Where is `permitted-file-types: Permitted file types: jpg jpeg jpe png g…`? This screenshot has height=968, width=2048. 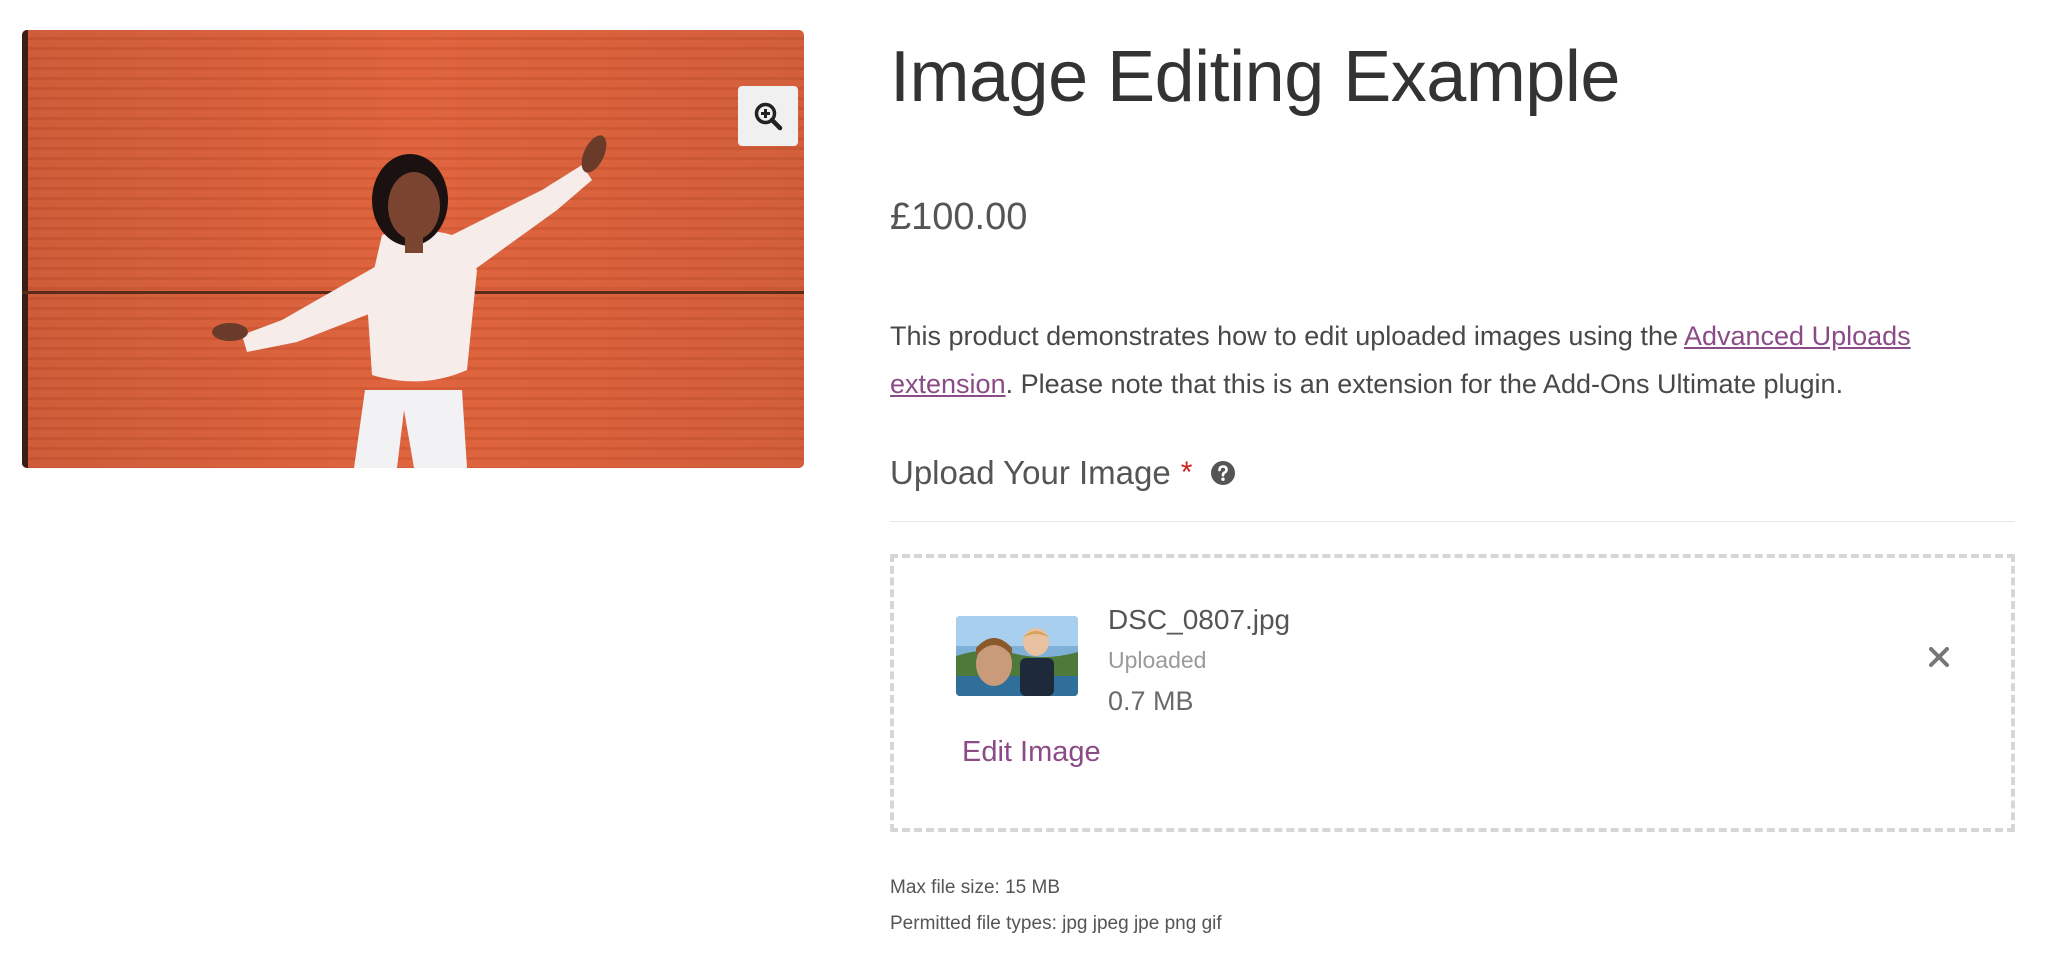 permitted-file-types: Permitted file types: jpg jpeg jpe png g… is located at coordinates (1056, 923).